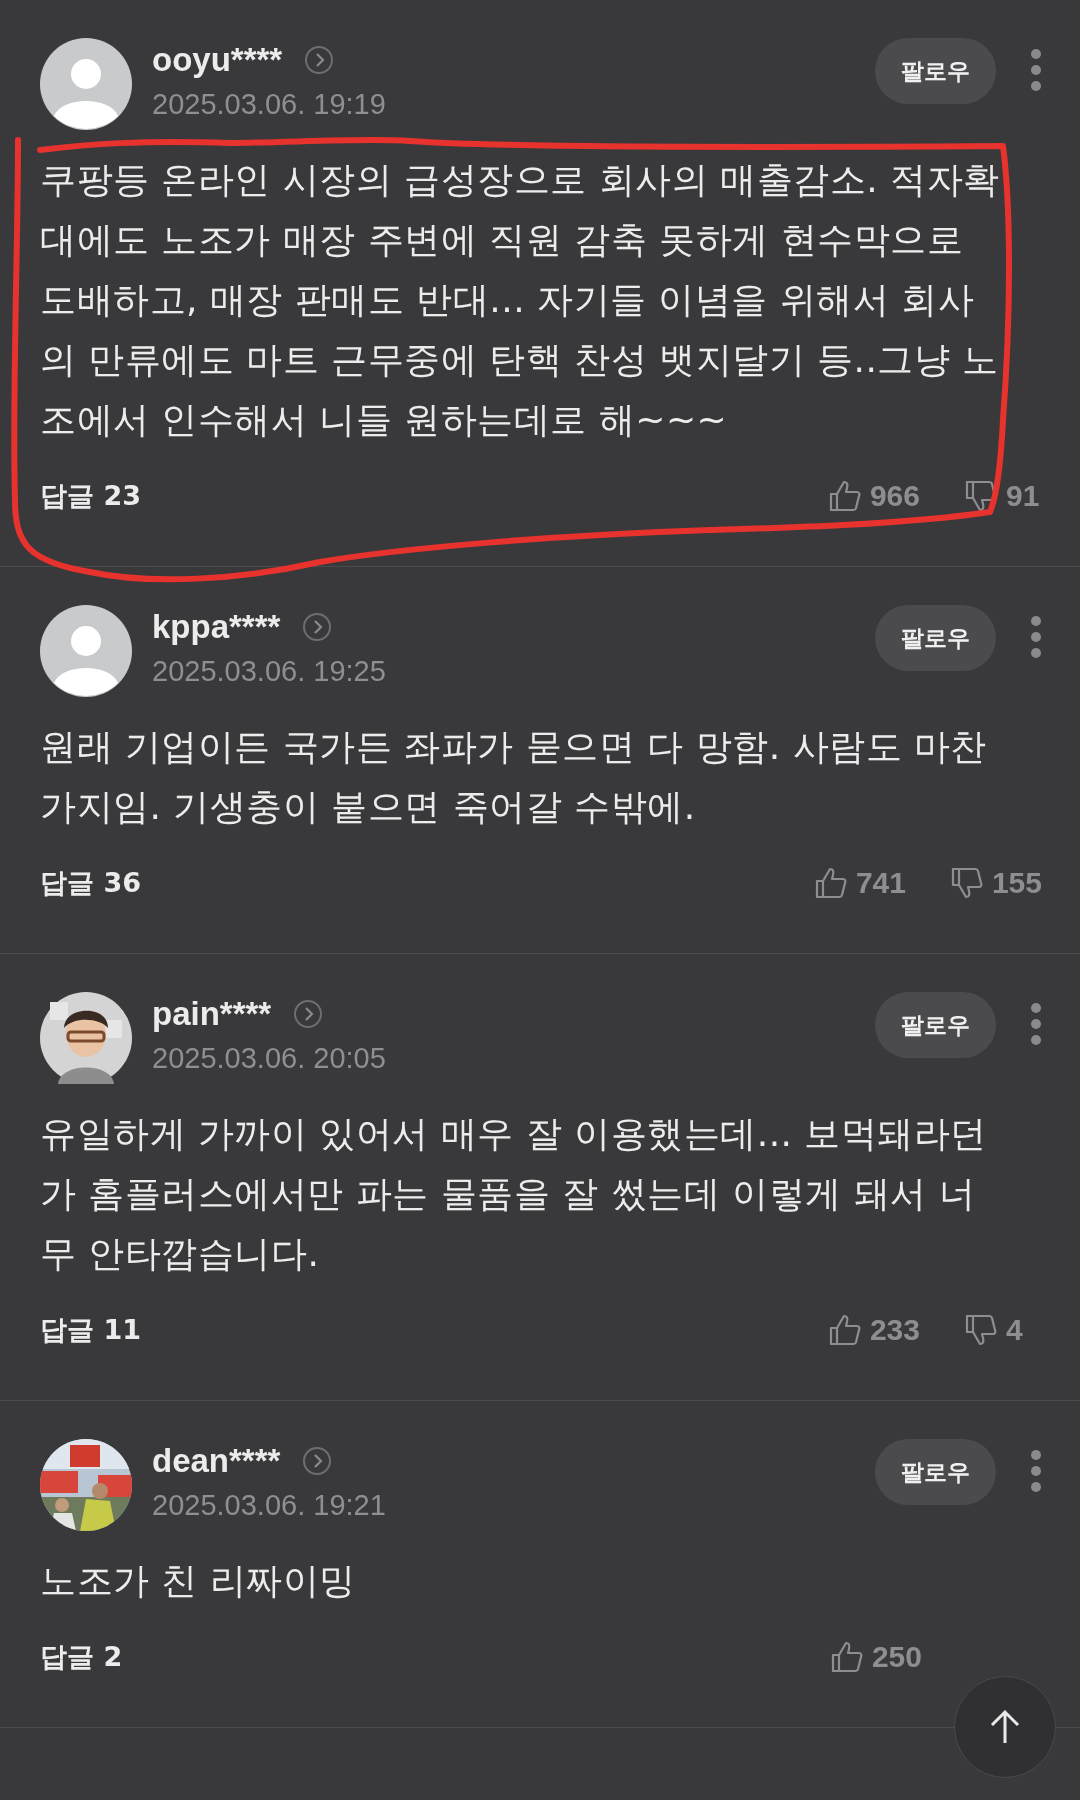 The image size is (1080, 1800). Describe the element at coordinates (1015, 1330) in the screenshot. I see `dislike-count: 4` at that location.